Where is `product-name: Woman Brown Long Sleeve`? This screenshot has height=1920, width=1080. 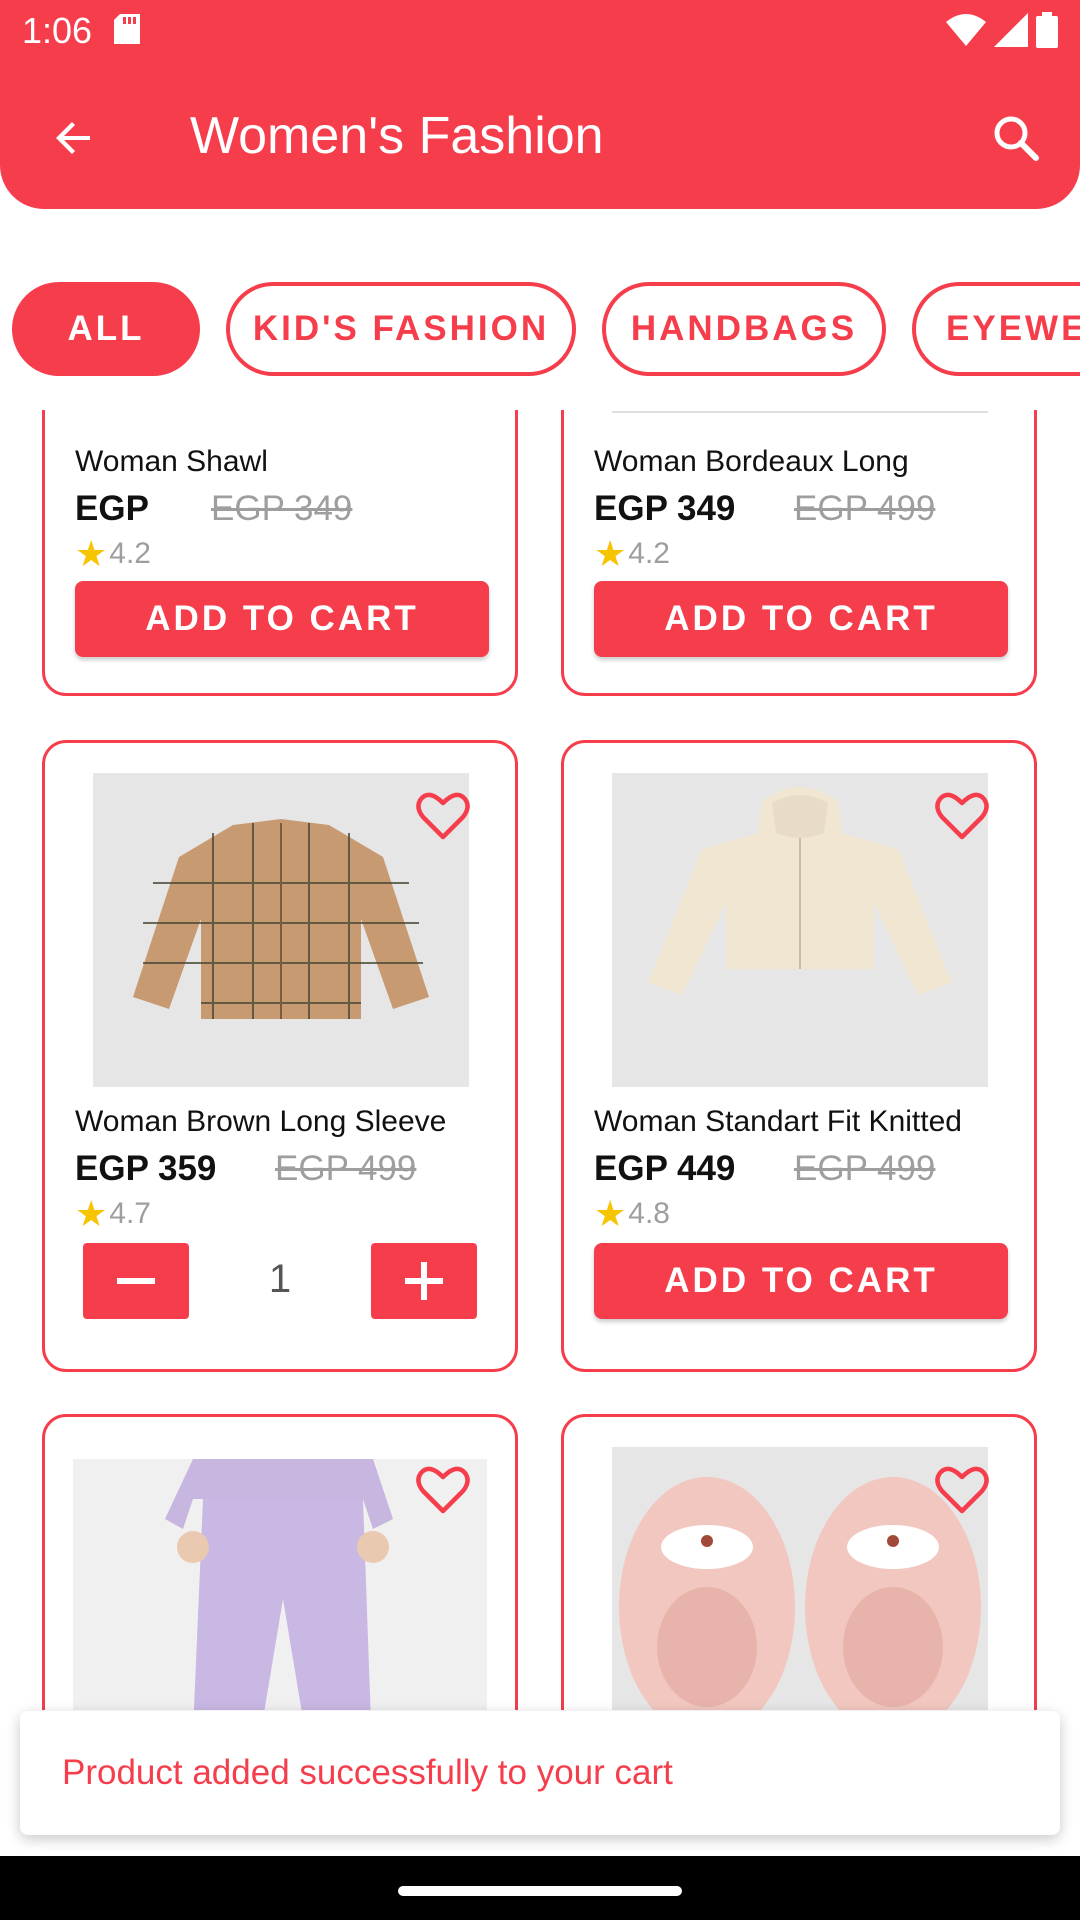
product-name: Woman Brown Long Sleeve is located at coordinates (261, 1121).